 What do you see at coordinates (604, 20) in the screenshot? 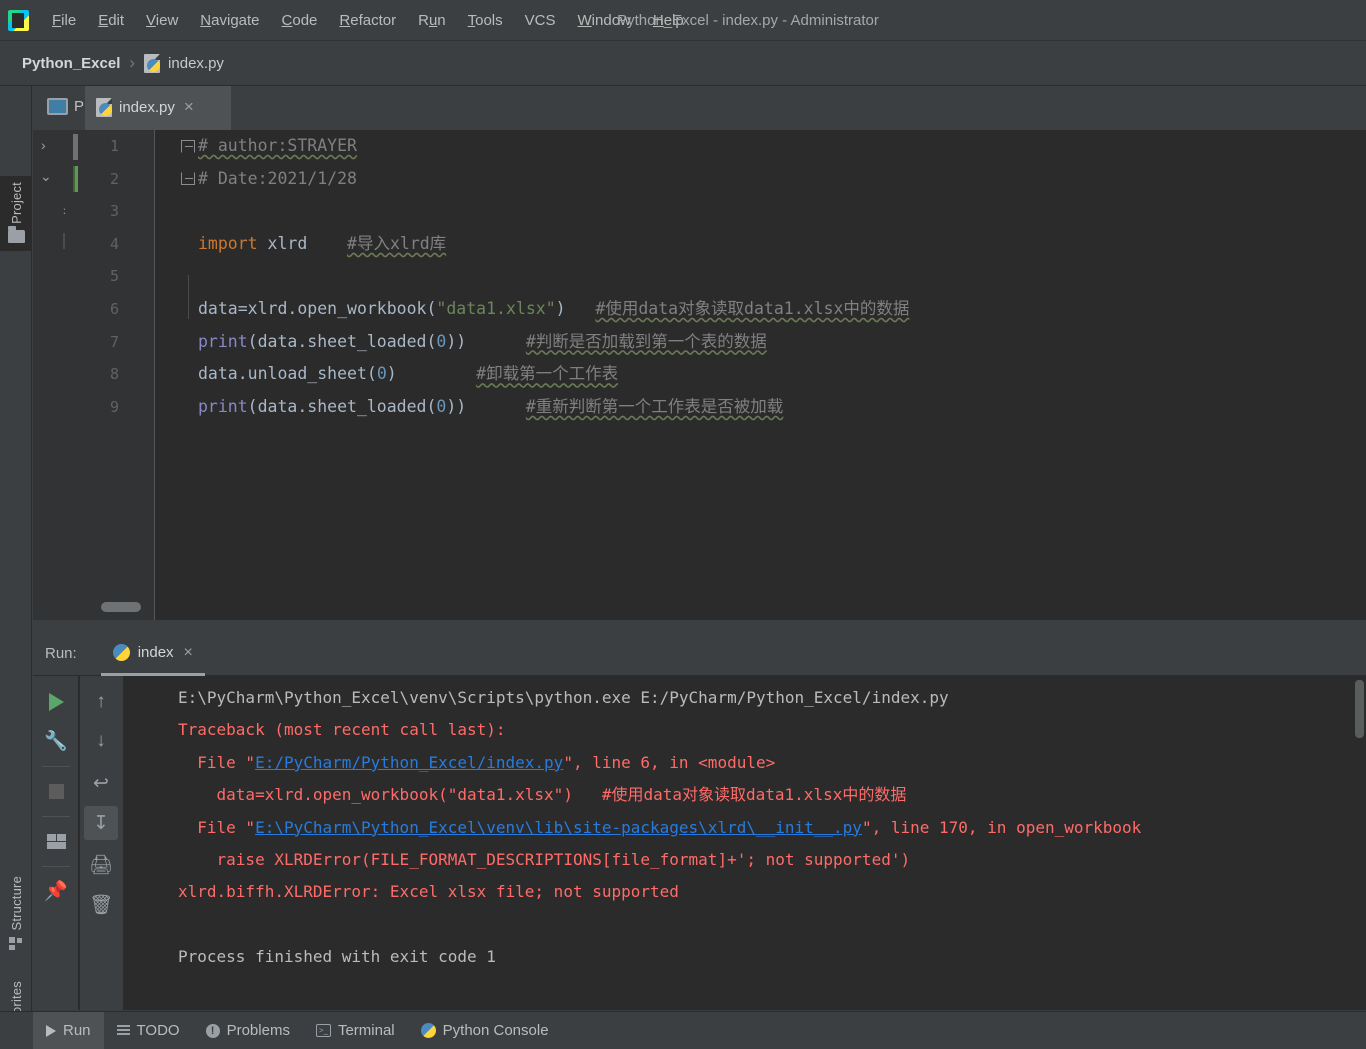
I see `menu-item-window: Window` at bounding box center [604, 20].